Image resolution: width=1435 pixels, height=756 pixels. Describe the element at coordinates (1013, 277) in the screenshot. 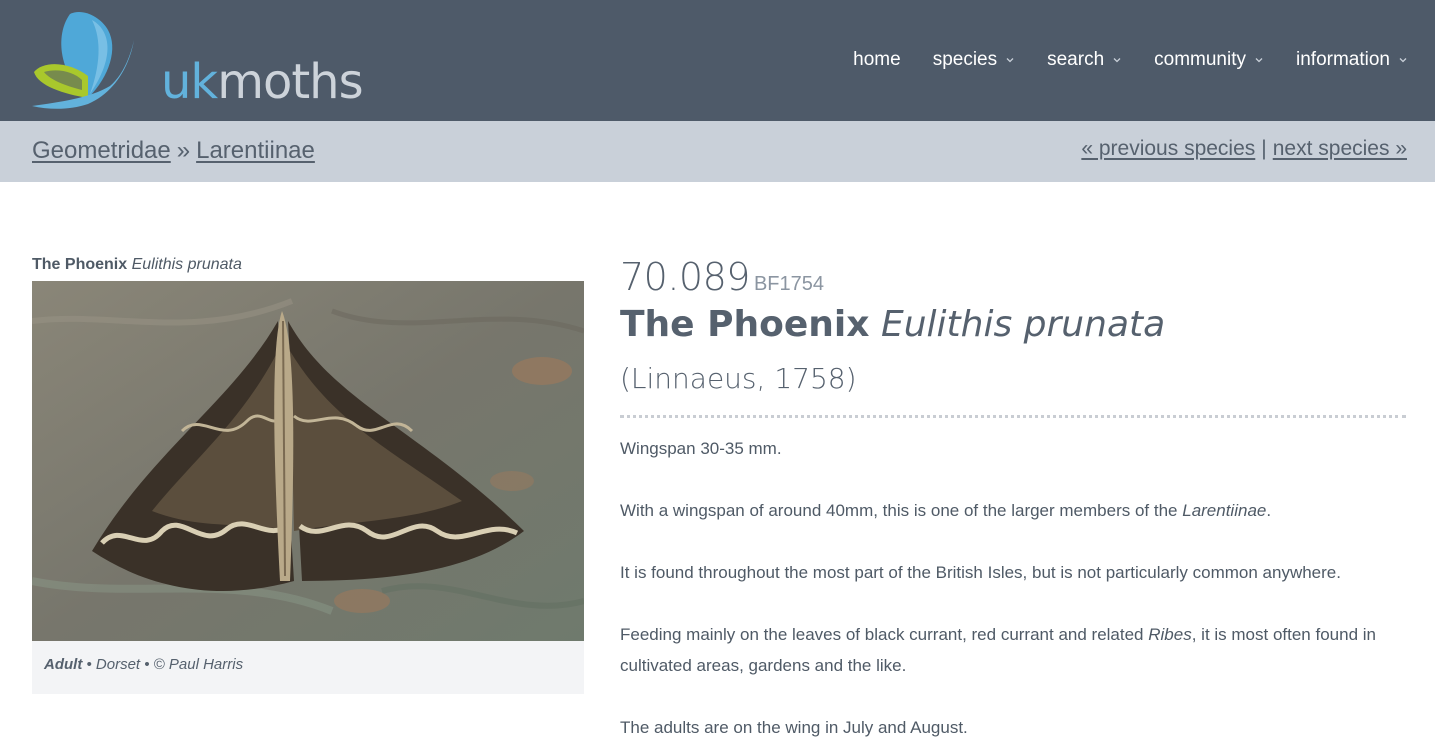

I see `species-code-line: 70.089 BF1754` at that location.